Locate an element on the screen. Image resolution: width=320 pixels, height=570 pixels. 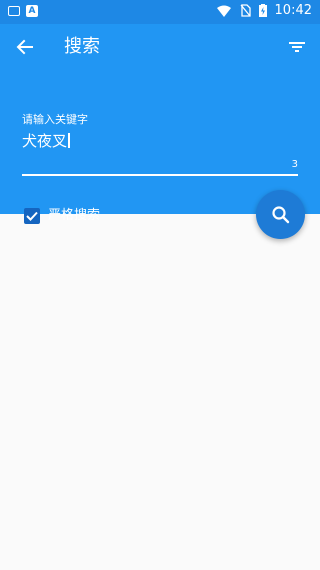
keyboard-icon is located at coordinates (14, 11).